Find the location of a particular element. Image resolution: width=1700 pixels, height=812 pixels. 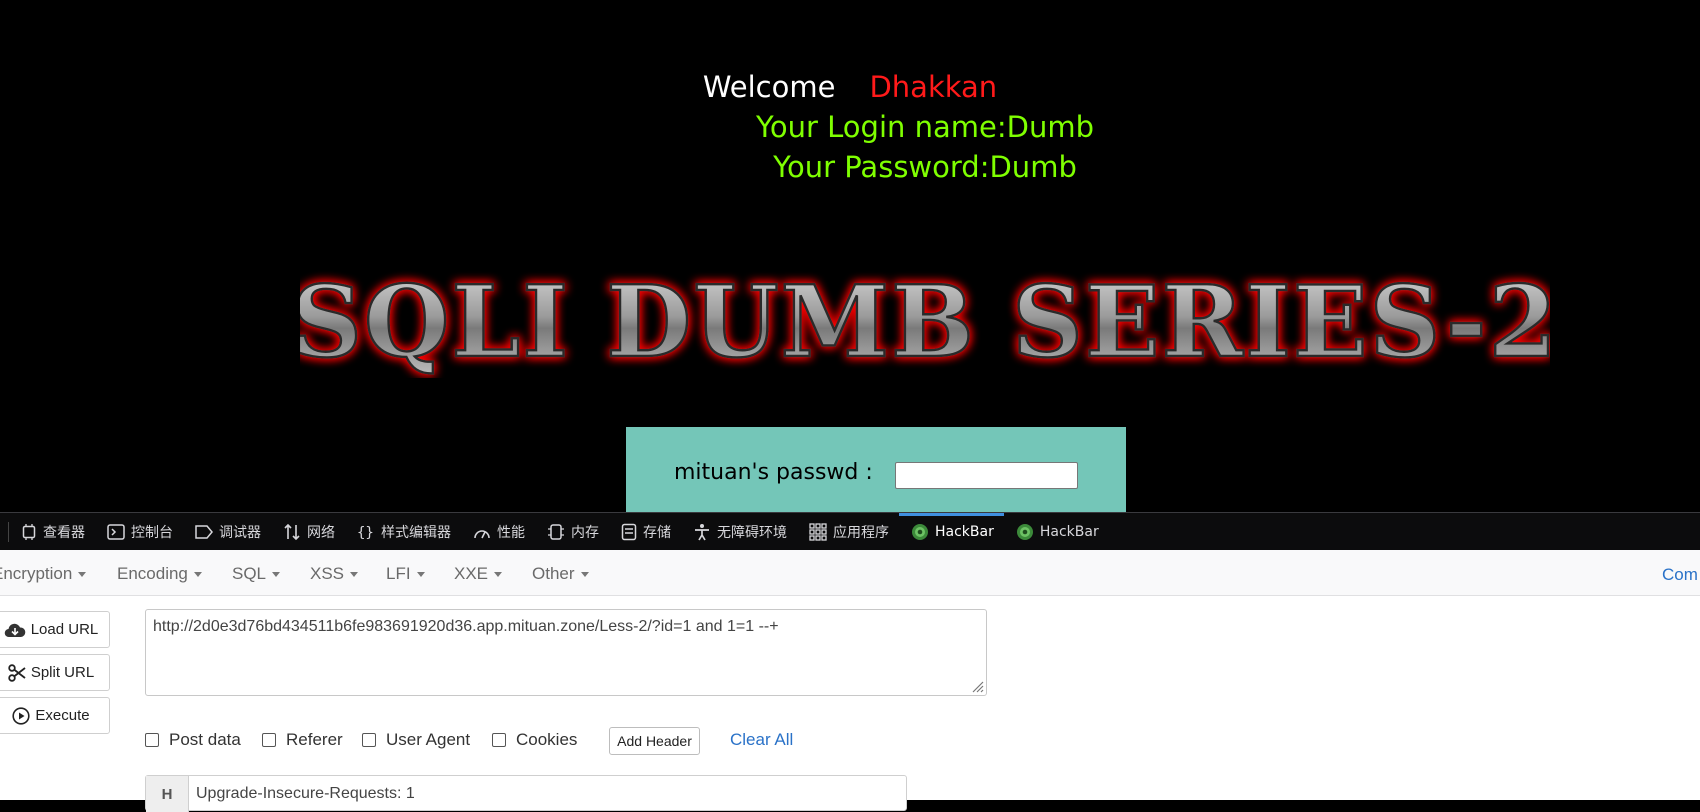

menu-label: LFI is located at coordinates (398, 573).